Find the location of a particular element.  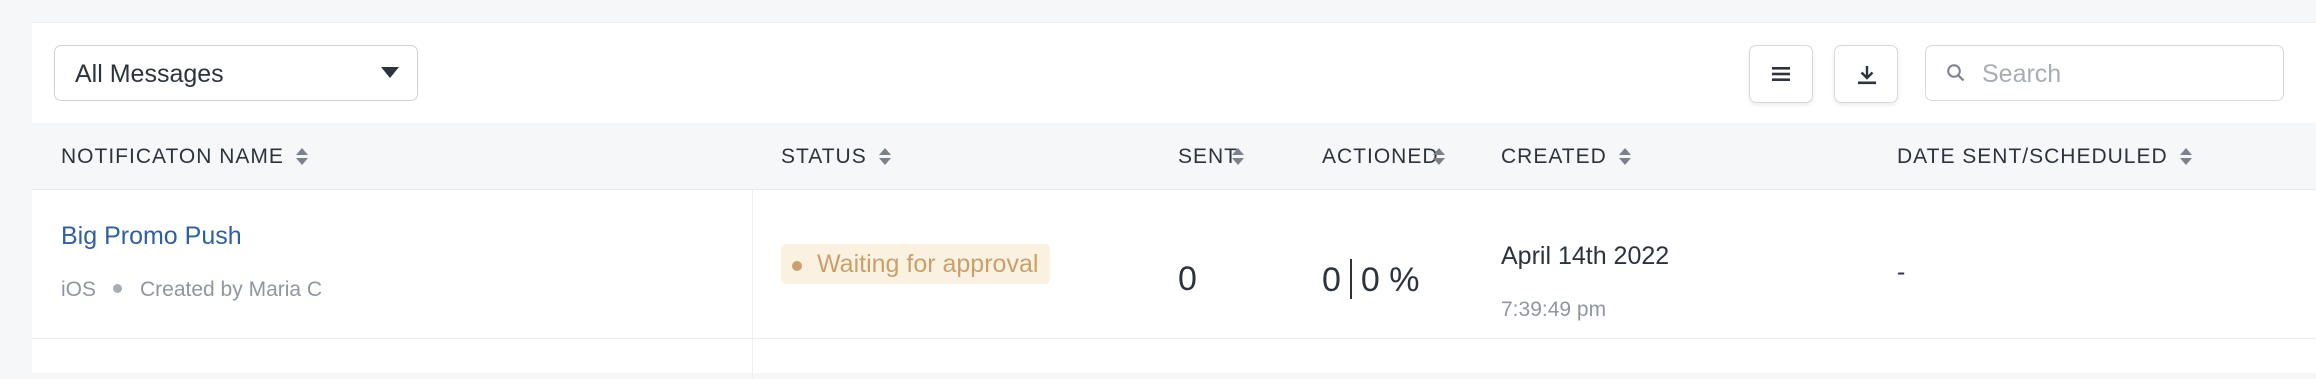

message-filter-value: All Messages is located at coordinates (149, 74).